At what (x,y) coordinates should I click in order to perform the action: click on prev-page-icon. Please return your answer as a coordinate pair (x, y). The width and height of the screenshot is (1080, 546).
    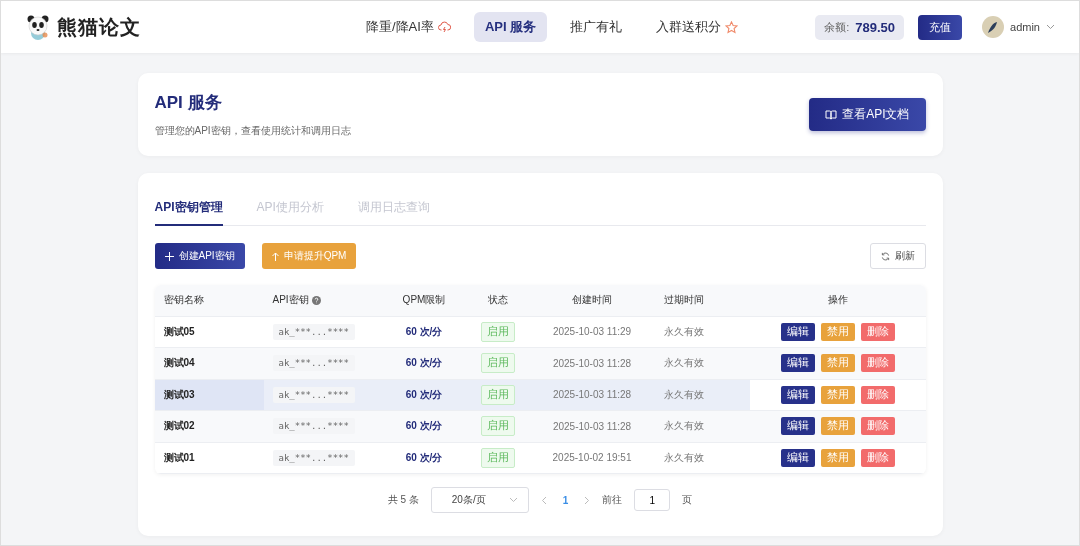
    Looking at the image, I should click on (543, 500).